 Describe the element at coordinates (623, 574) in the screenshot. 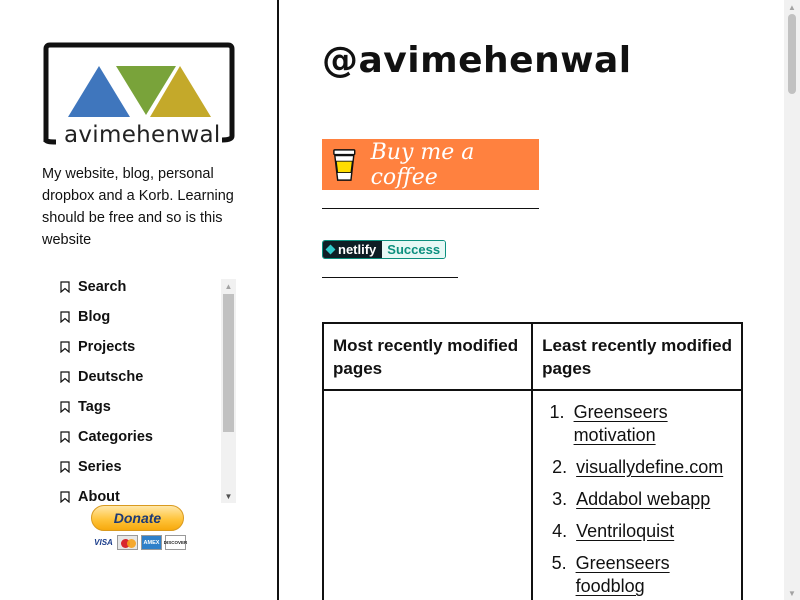

I see `page-link: Greenseers foodblog` at that location.